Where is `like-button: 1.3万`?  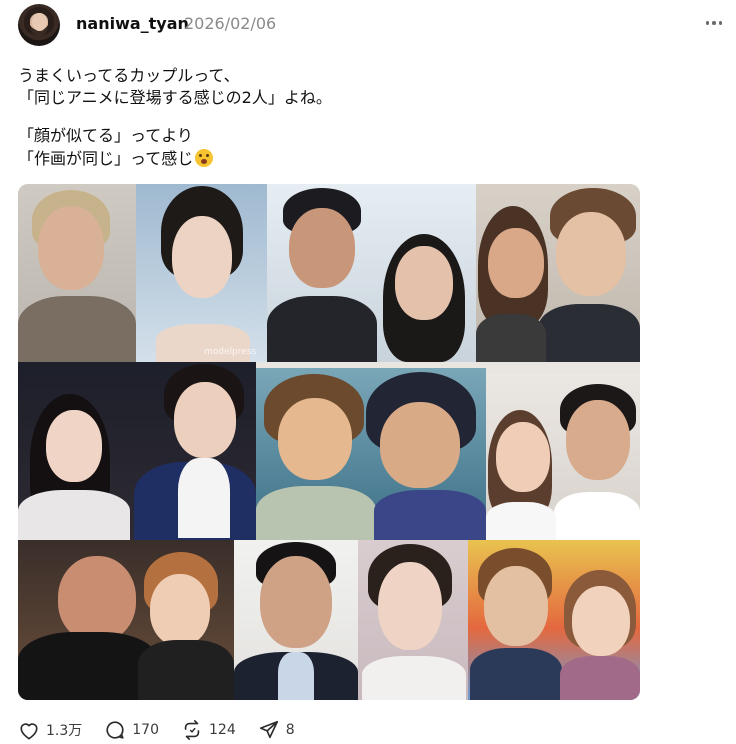
like-button: 1.3万 is located at coordinates (50, 730).